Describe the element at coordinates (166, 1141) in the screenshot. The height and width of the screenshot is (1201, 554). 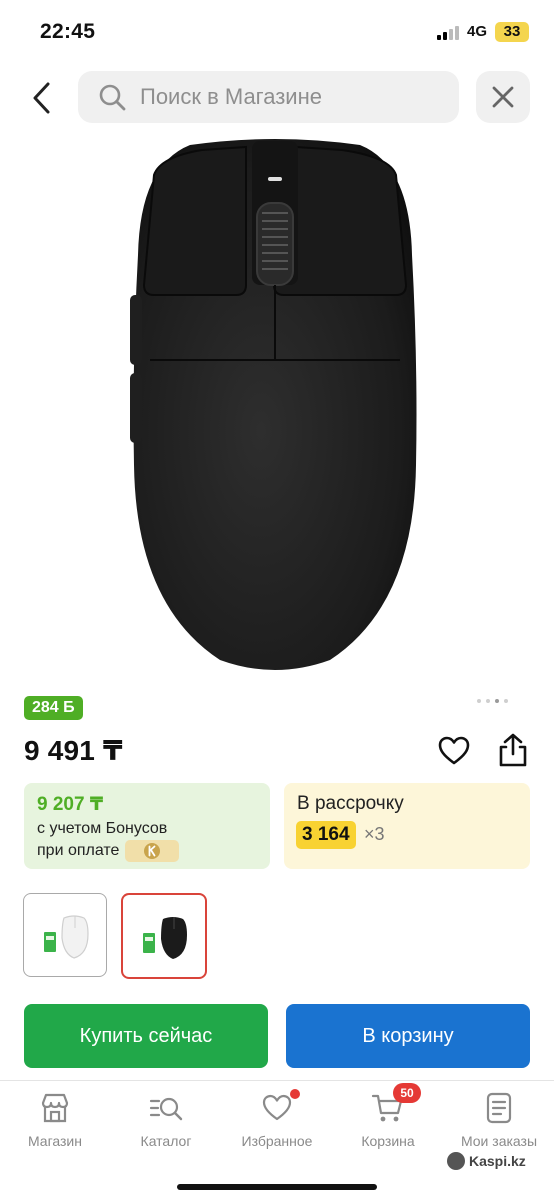
I see `tab-label: Каталог` at that location.